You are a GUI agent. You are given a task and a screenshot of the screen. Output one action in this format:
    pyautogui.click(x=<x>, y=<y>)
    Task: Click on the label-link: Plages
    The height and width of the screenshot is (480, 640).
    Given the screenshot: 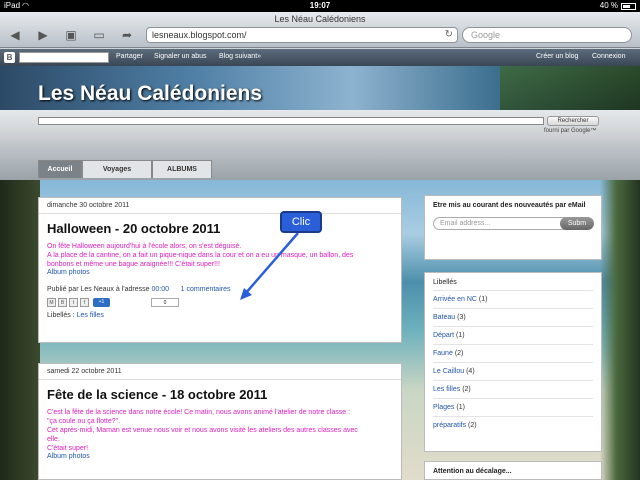 What is the action you would take?
    pyautogui.click(x=443, y=407)
    